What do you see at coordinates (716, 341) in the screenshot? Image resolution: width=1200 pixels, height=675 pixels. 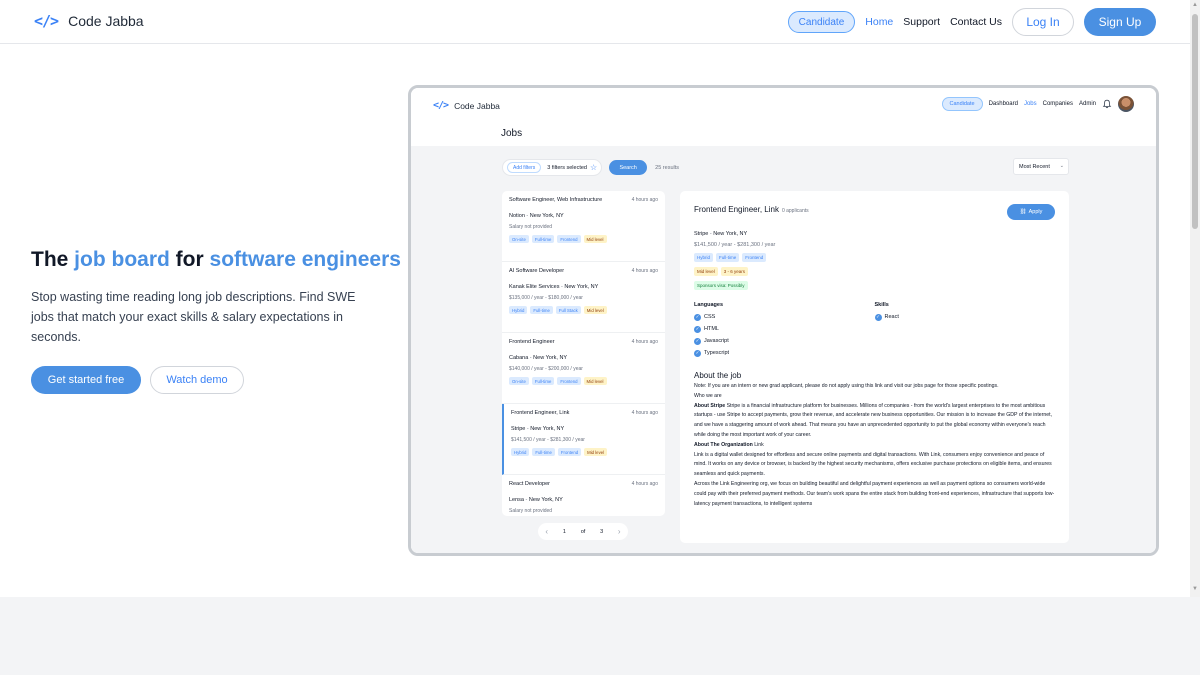 I see `requirement-label: Javascript` at bounding box center [716, 341].